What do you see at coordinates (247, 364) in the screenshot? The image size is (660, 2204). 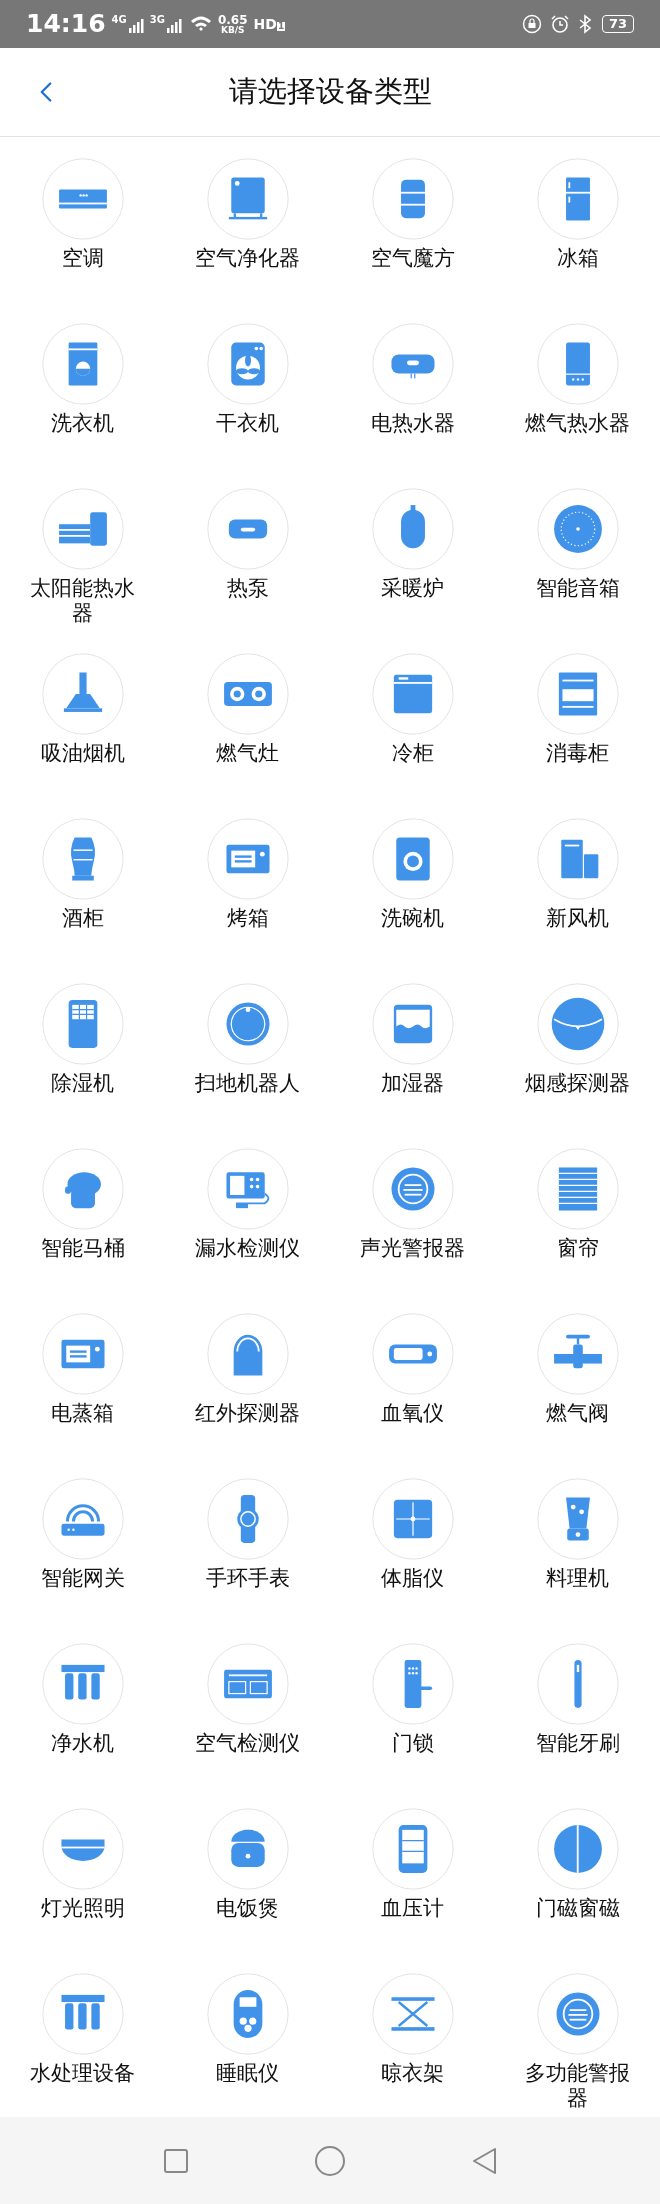 I see `dryer-icon` at bounding box center [247, 364].